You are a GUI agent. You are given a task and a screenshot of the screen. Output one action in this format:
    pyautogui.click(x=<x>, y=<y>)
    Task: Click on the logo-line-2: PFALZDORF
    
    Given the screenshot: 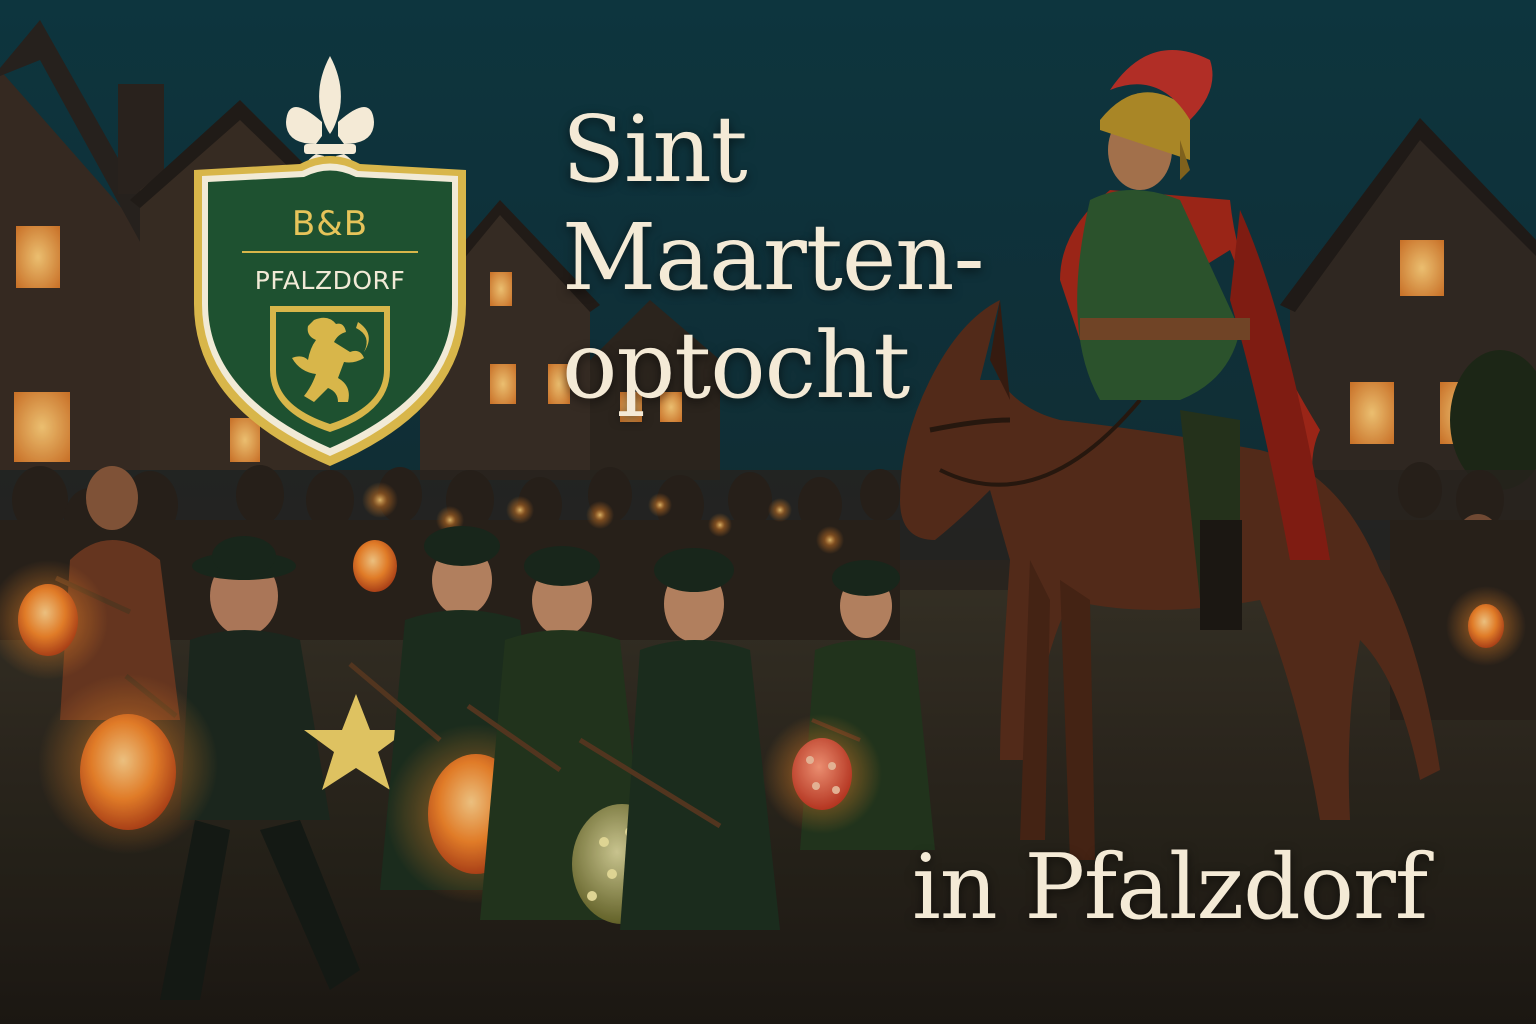 What is the action you would take?
    pyautogui.click(x=330, y=280)
    